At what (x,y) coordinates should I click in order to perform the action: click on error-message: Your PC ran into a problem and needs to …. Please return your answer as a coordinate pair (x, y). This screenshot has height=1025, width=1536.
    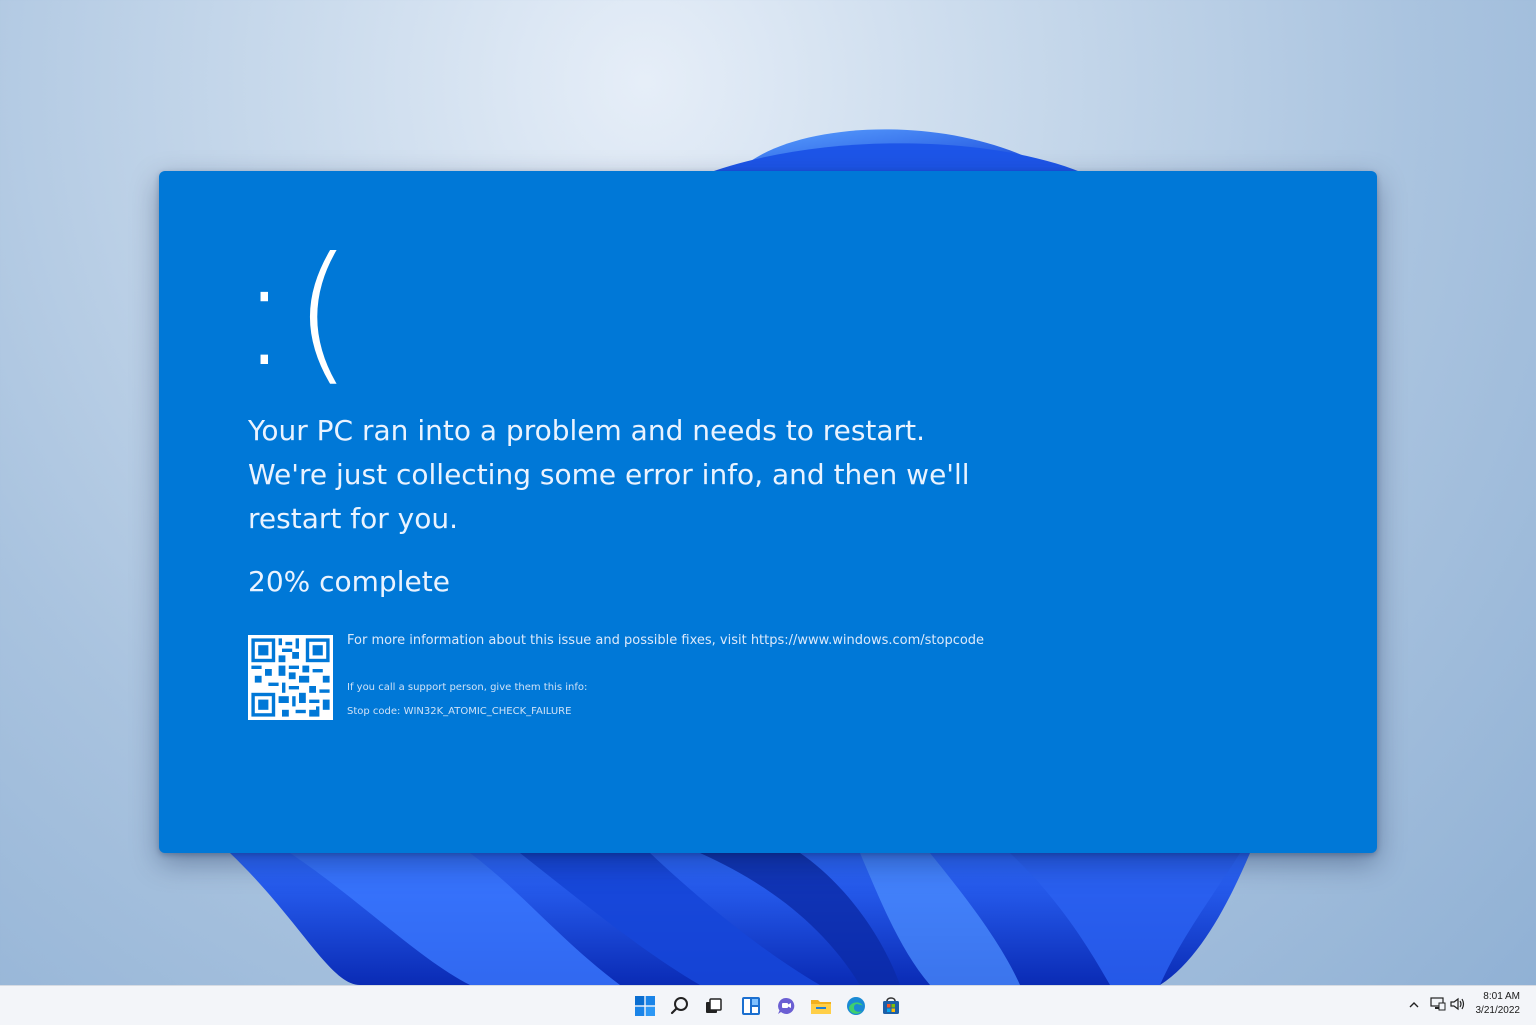
    Looking at the image, I should click on (609, 474).